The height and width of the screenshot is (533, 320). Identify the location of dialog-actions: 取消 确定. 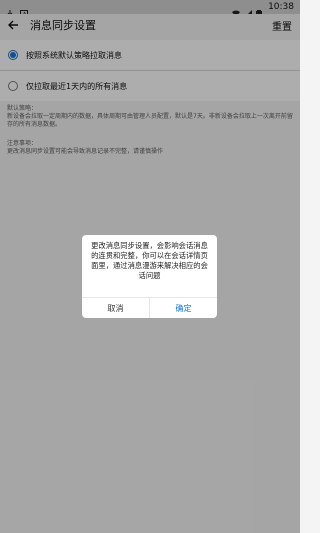
(149, 307).